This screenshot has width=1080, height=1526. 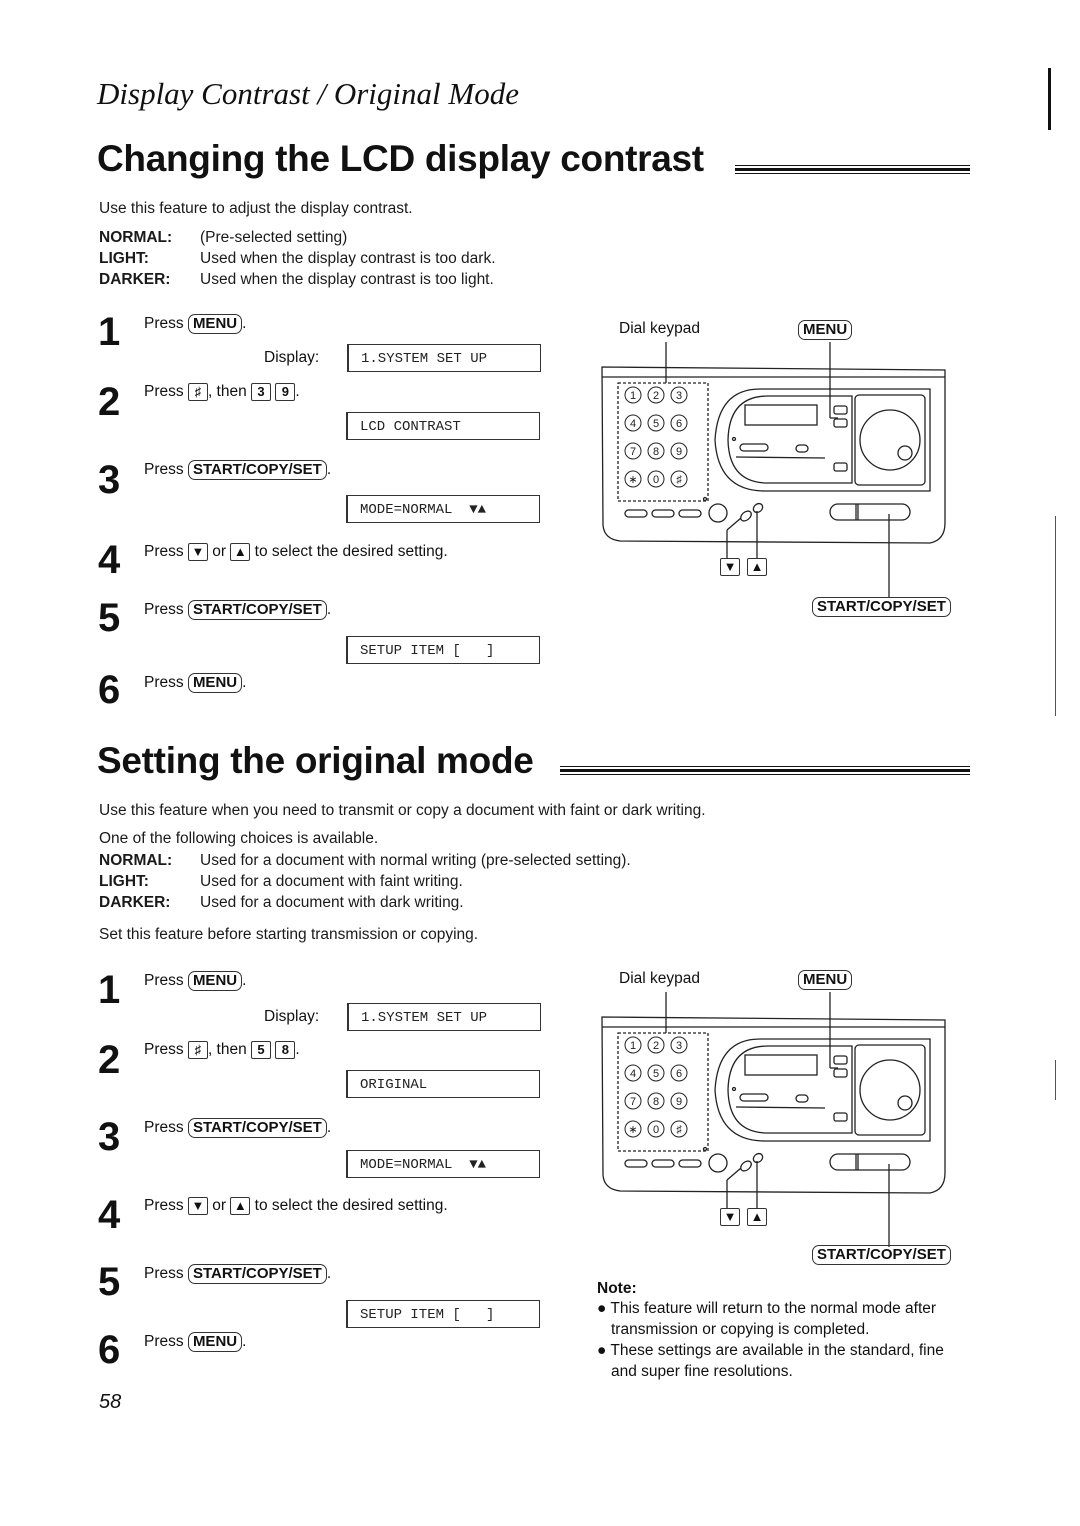 I want to click on svg-text: 1, so click(x=633, y=1046).